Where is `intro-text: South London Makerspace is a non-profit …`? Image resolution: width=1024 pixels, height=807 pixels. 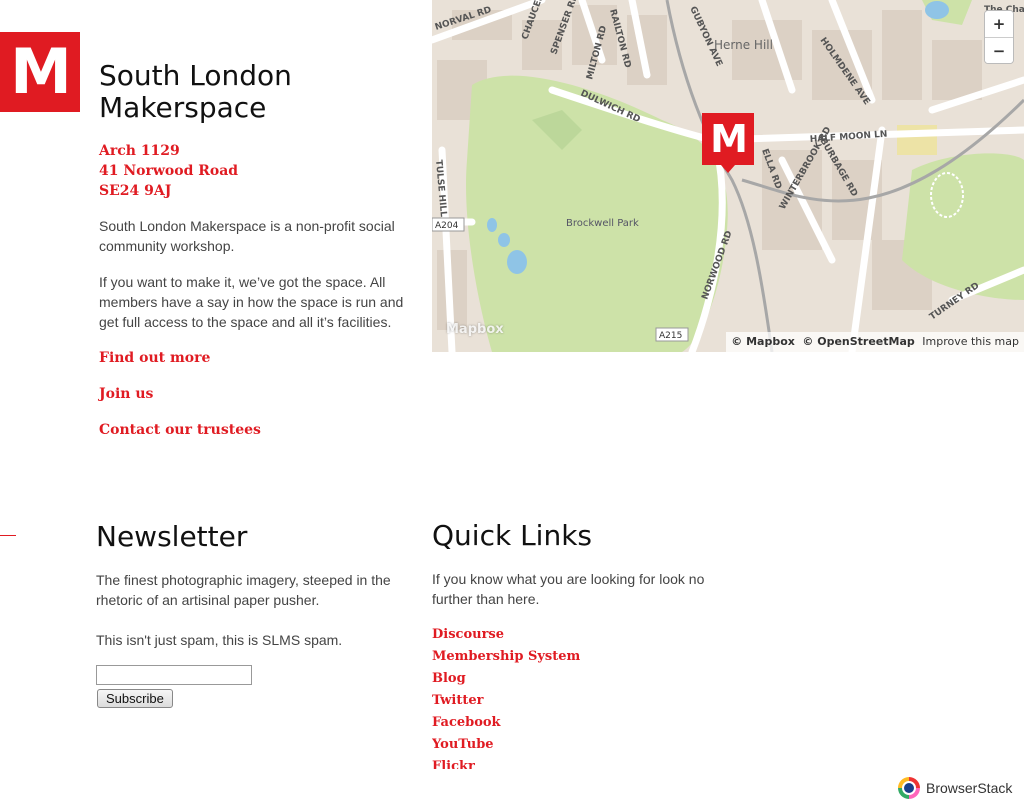
intro-text: South London Makerspace is a non-profit … is located at coordinates (256, 282).